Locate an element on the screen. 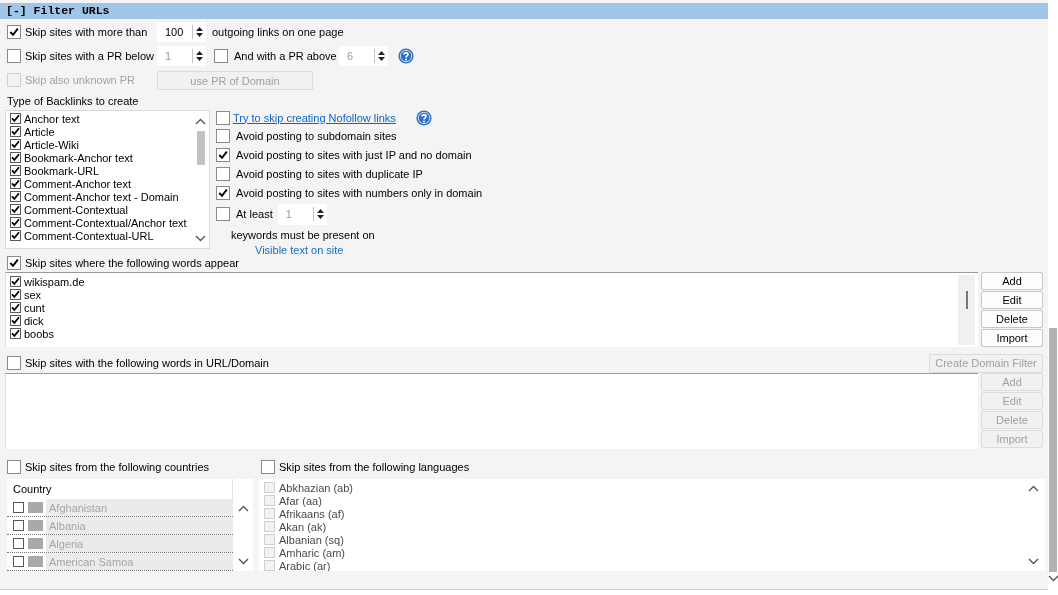 Image resolution: width=1058 pixels, height=595 pixels. backlink-type-list: Anchor text Article Article-Wiki Bookmark-Anchor text Bookmark-URL Comment-Anchor text Comment-Anchor text - Domain Comment-Contextual Comment-Contextual/Anchor text Comment-Contextual-URL is located at coordinates (107, 179).